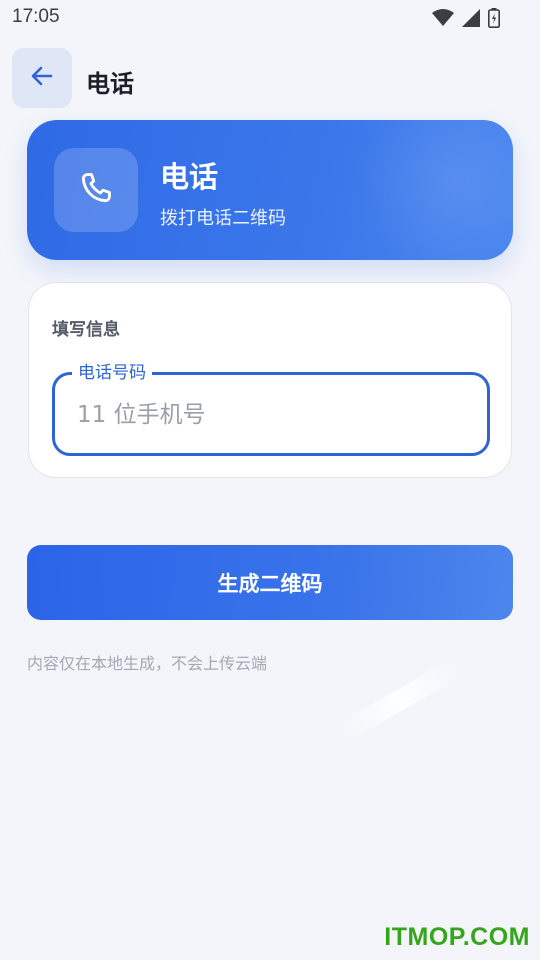 This screenshot has height=960, width=540. What do you see at coordinates (494, 18) in the screenshot?
I see `battery-icon` at bounding box center [494, 18].